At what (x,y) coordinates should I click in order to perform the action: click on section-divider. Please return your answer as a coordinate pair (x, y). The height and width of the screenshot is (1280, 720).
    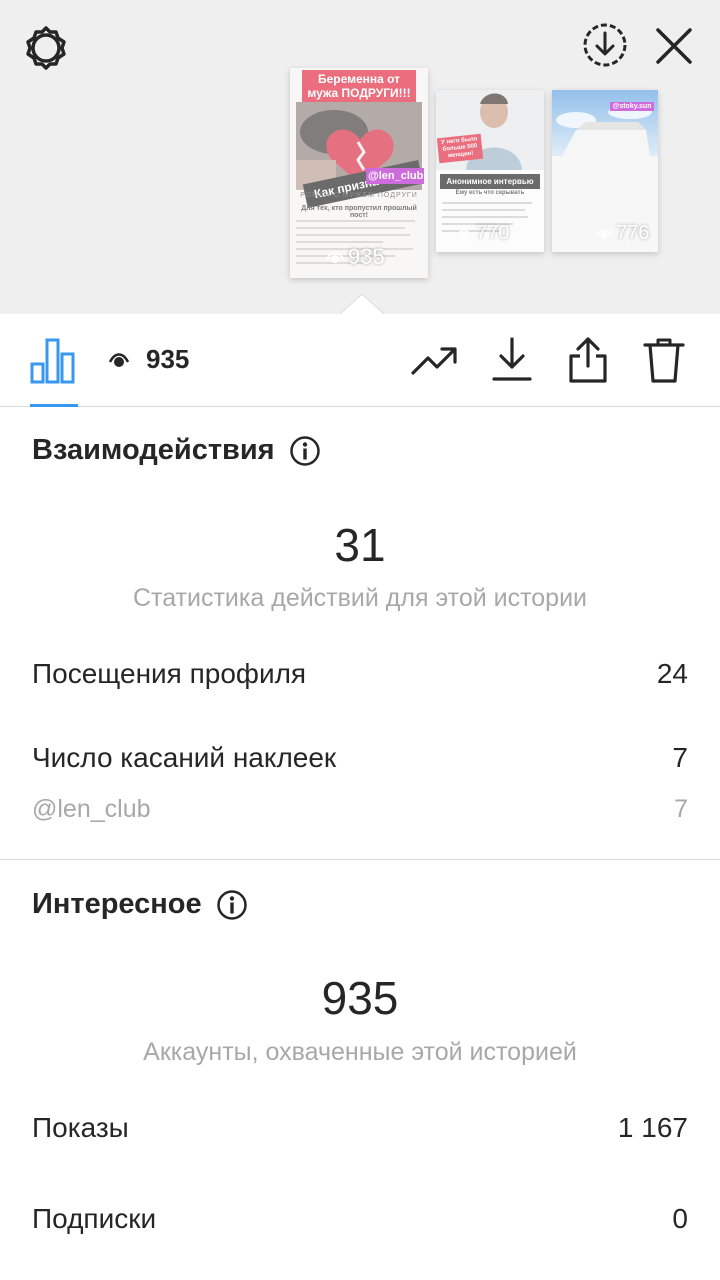
    Looking at the image, I should click on (360, 859).